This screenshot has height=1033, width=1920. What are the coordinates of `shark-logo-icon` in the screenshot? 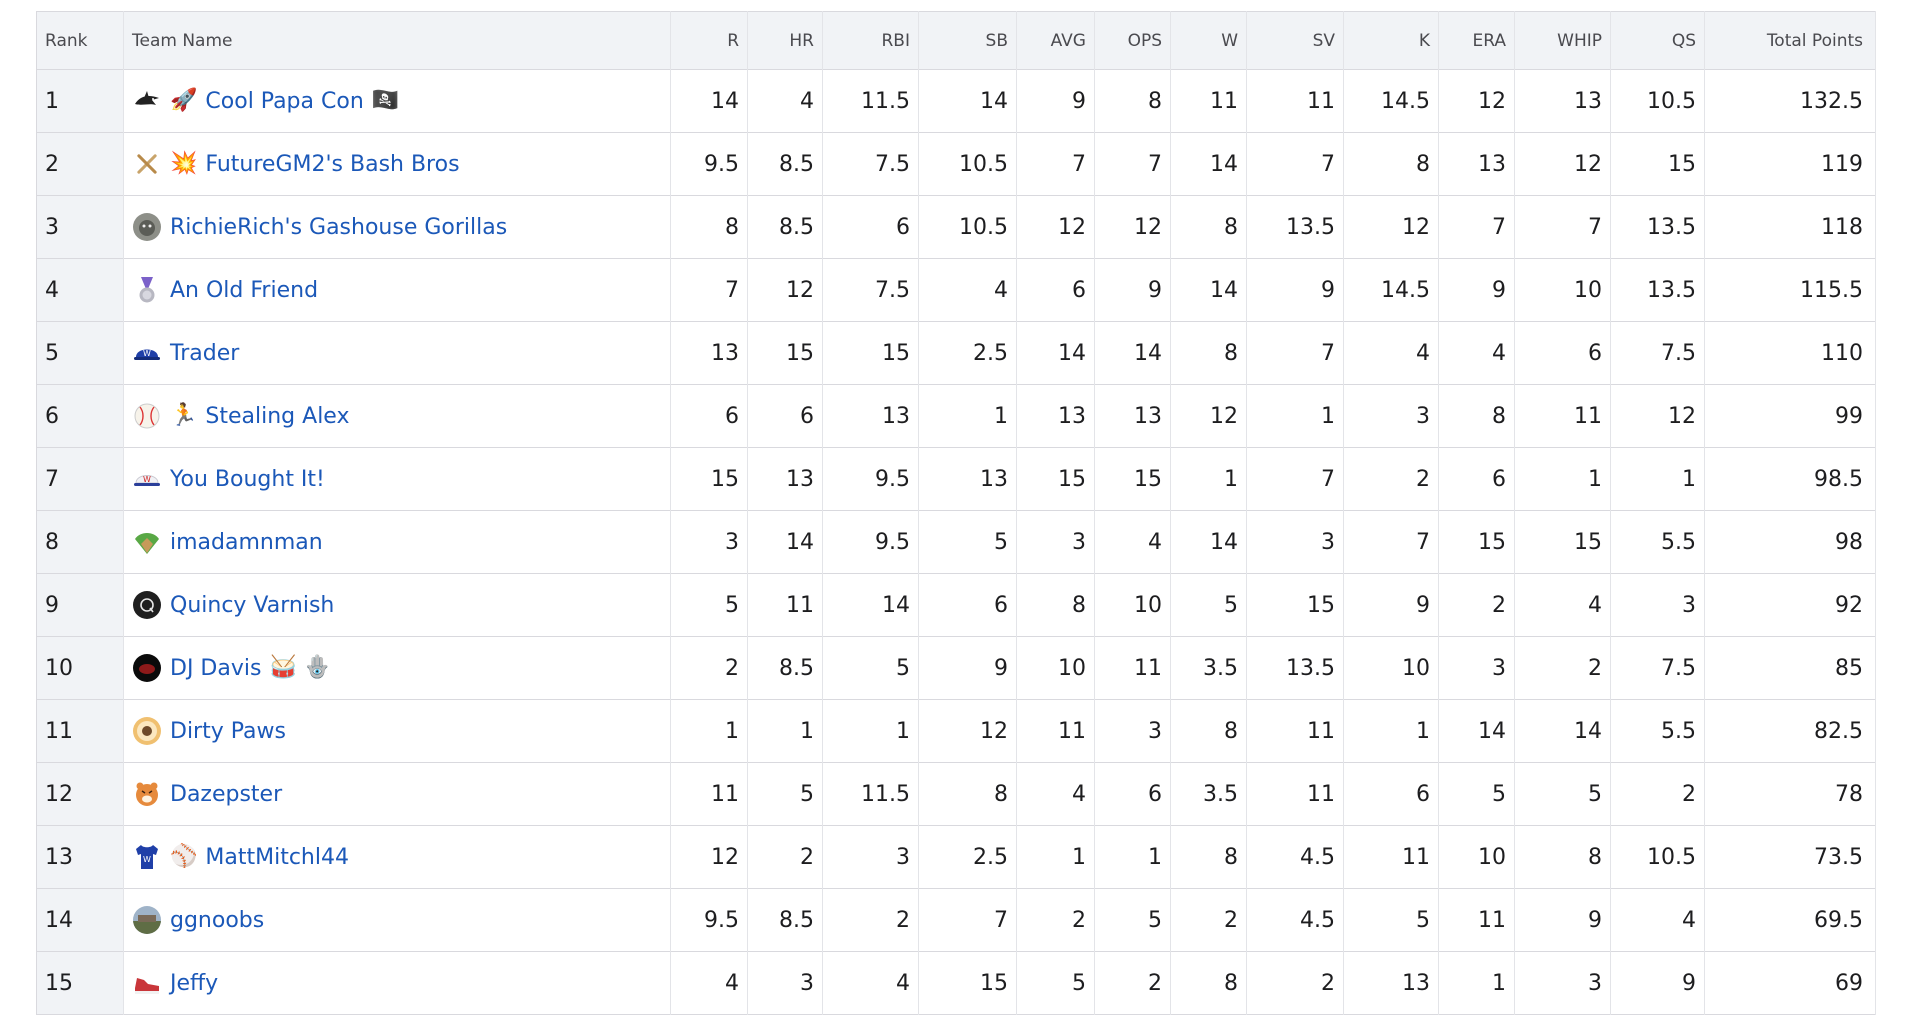 It's located at (147, 101).